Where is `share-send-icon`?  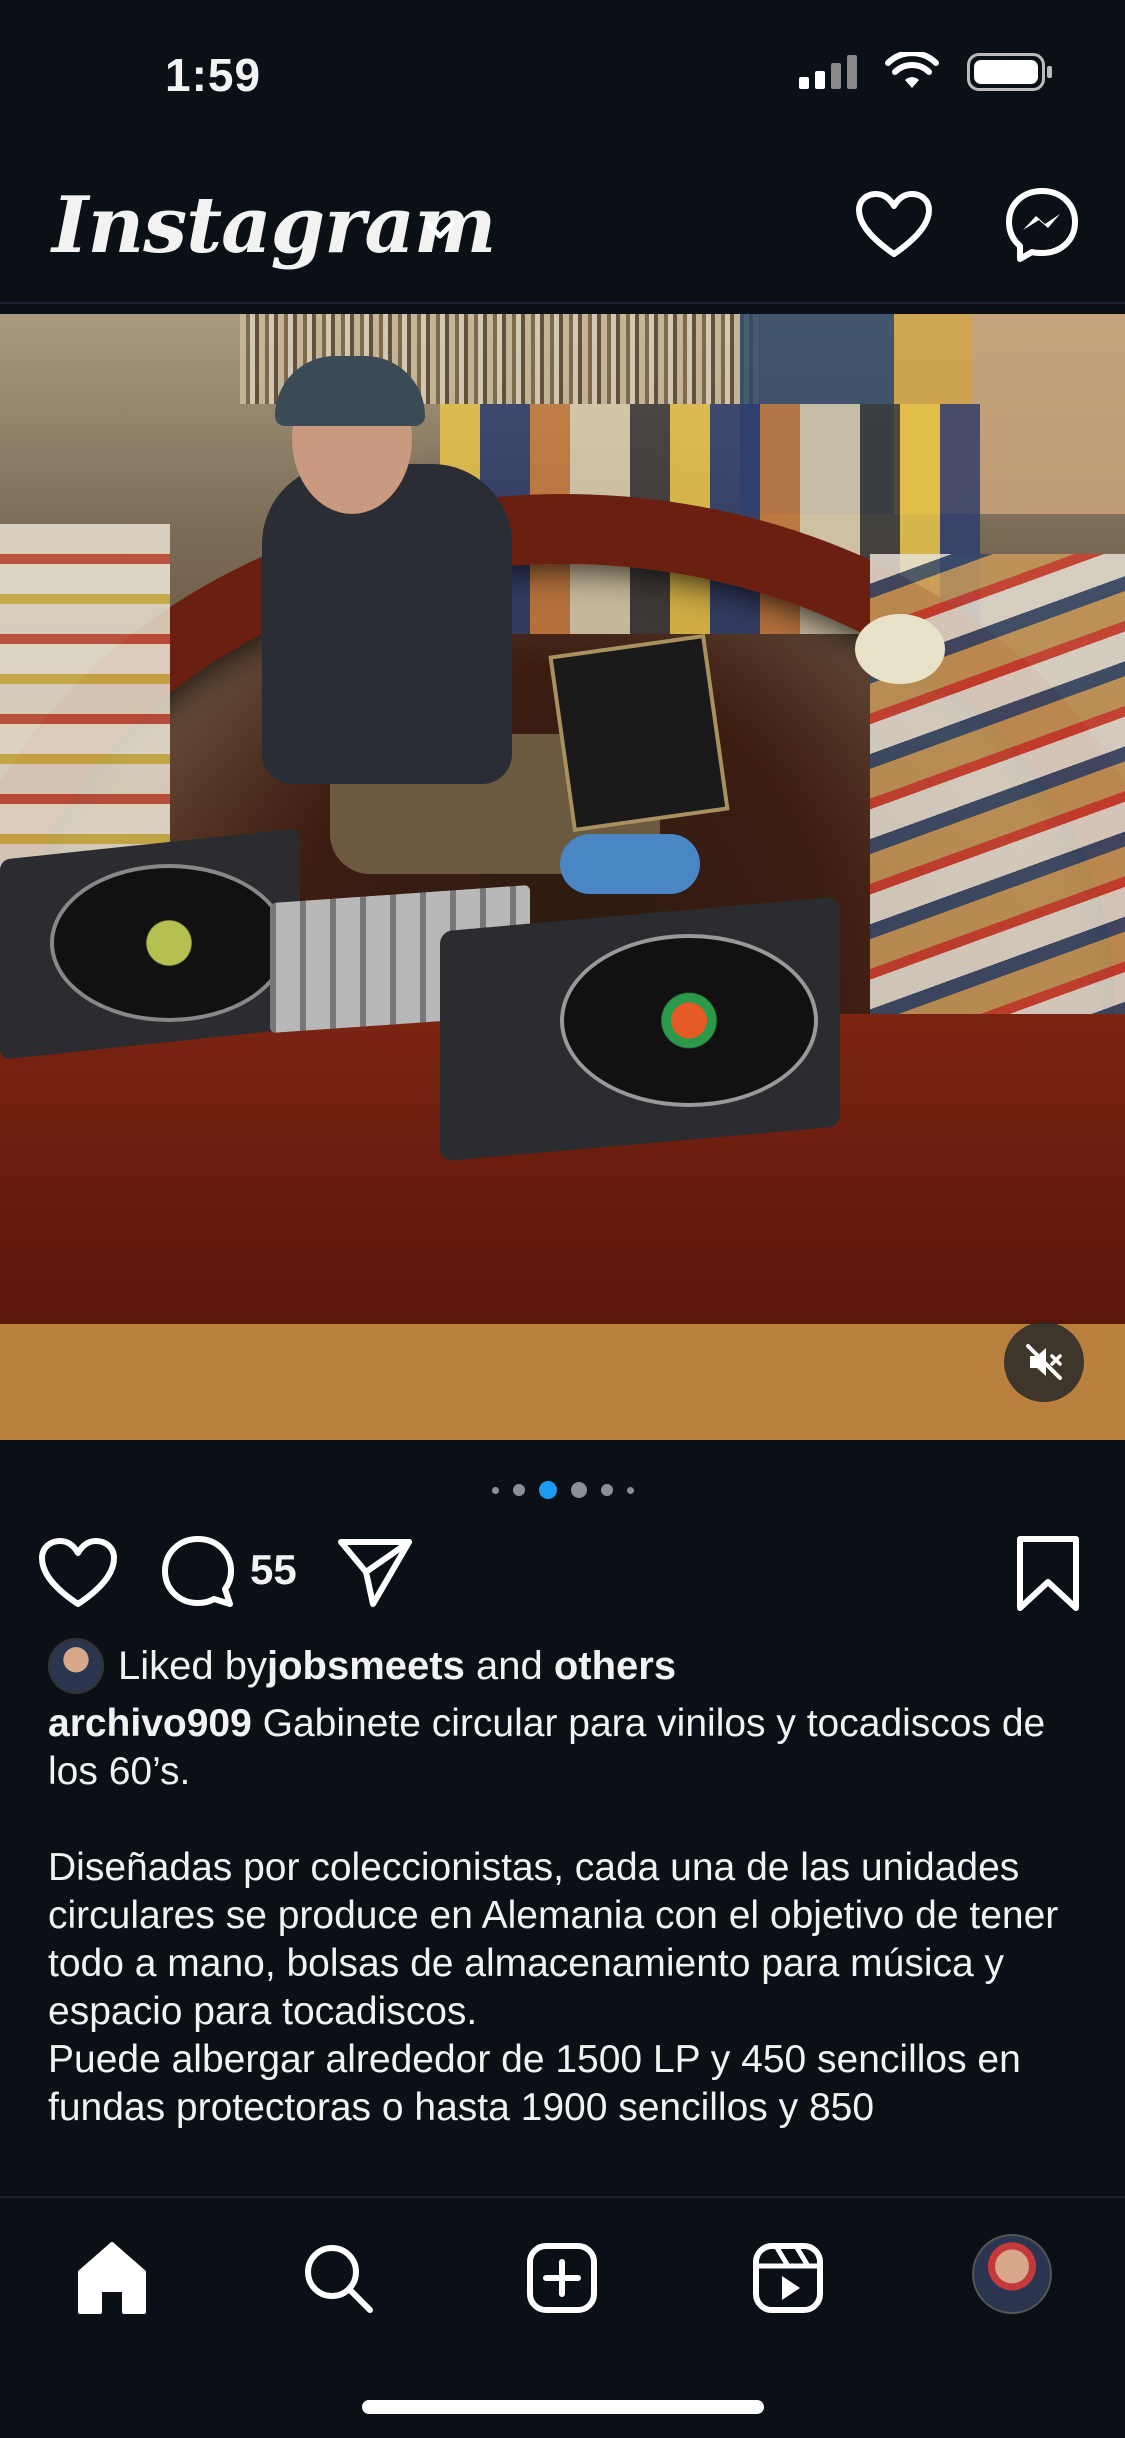 share-send-icon is located at coordinates (375, 1572).